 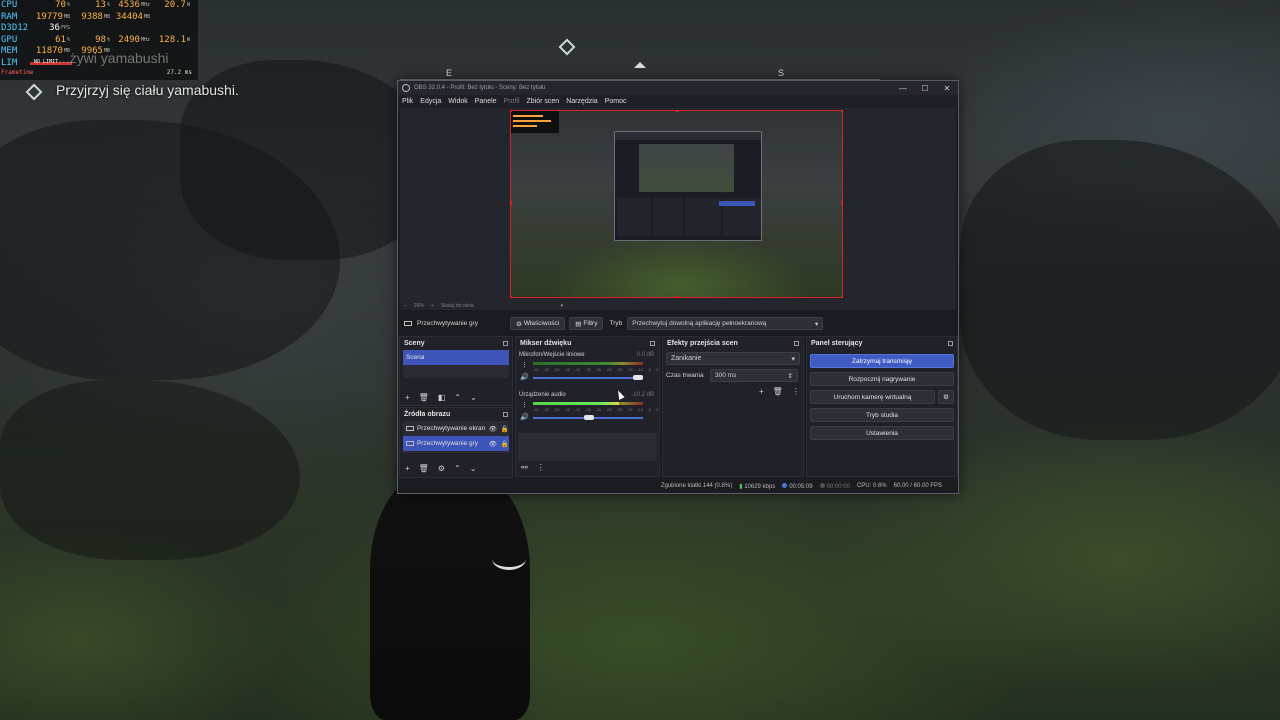 What do you see at coordinates (407, 101) in the screenshot?
I see `menu-file: Plik` at bounding box center [407, 101].